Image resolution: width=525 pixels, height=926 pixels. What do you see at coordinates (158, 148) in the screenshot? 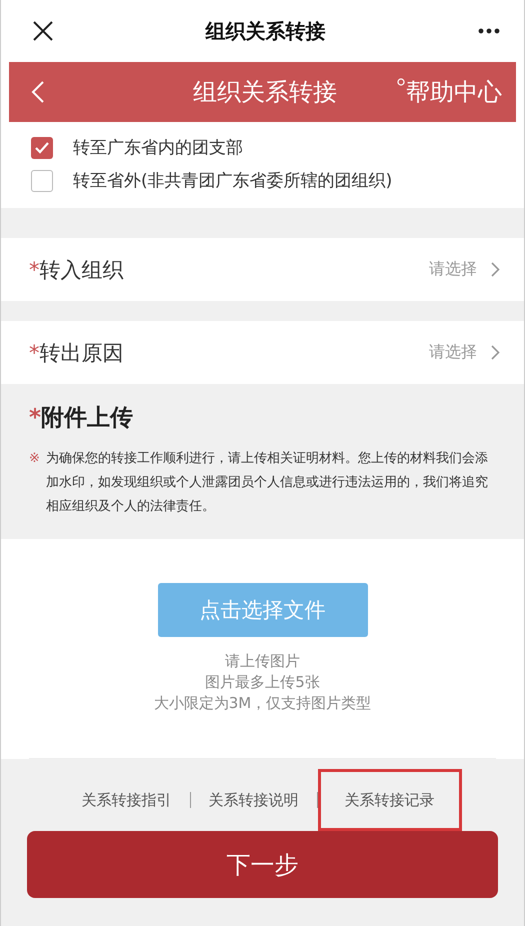
I see `option-label: 转至广东省内的团支部` at bounding box center [158, 148].